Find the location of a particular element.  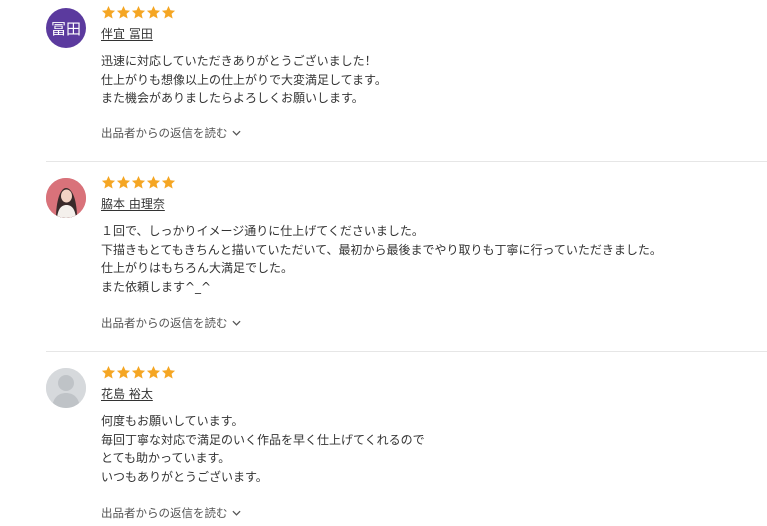

comment-line: 迅速に対応していただきありがとうございました！ is located at coordinates (239, 61).